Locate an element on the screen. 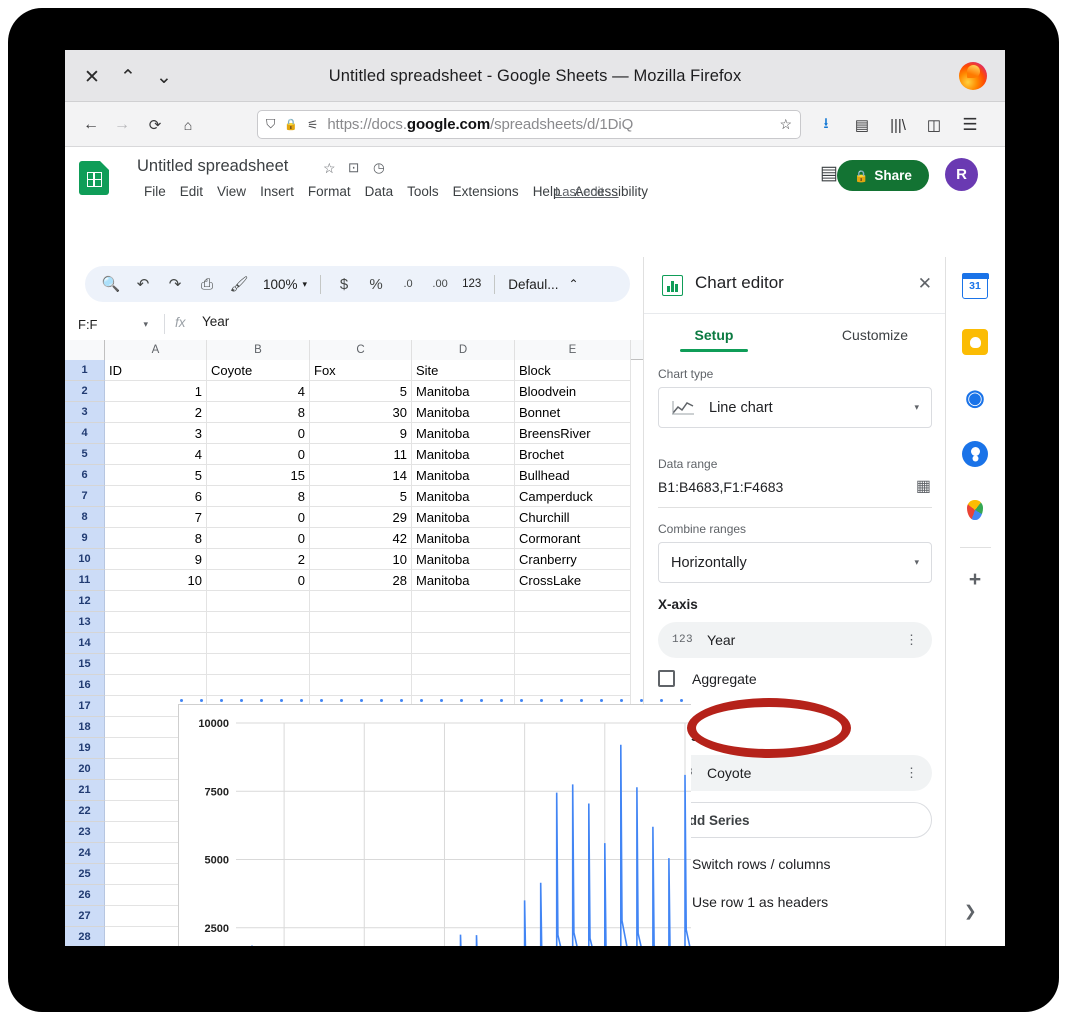 This screenshot has height=1020, width=1067. cell-D12 is located at coordinates (463, 601).